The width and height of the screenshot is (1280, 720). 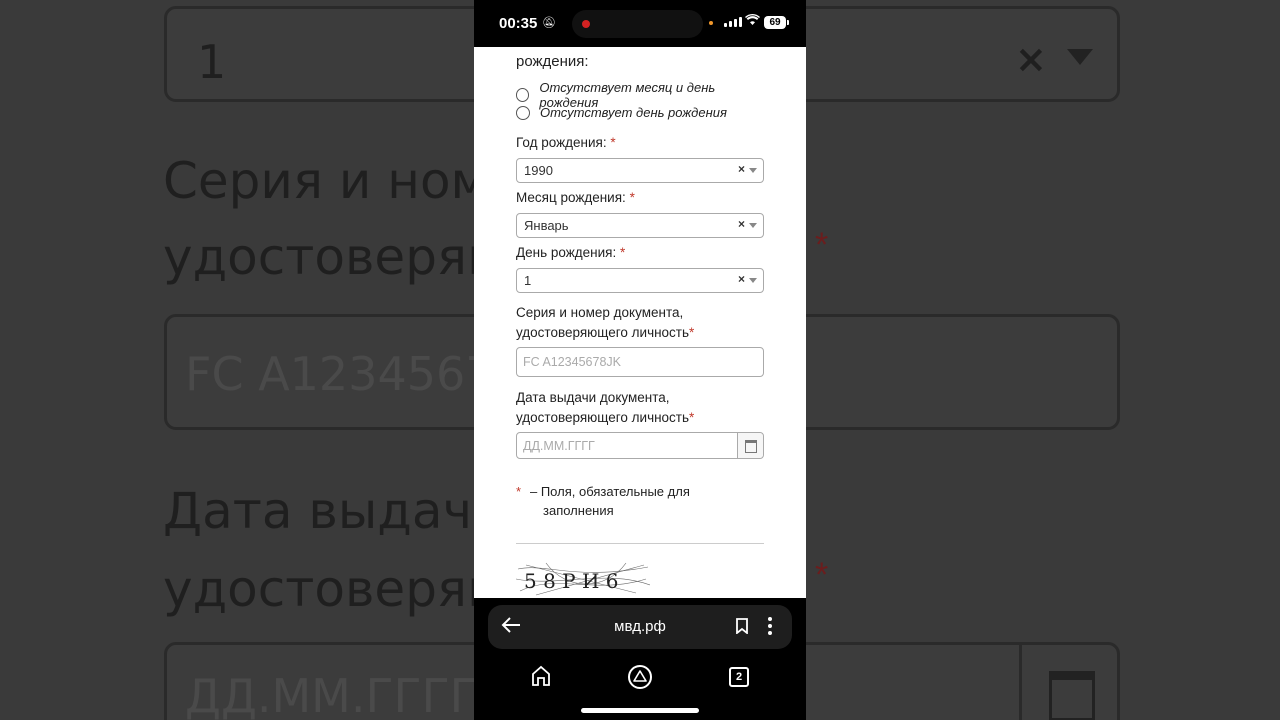 I want to click on birth-month-label: Месяц рождения: *, so click(x=575, y=197).